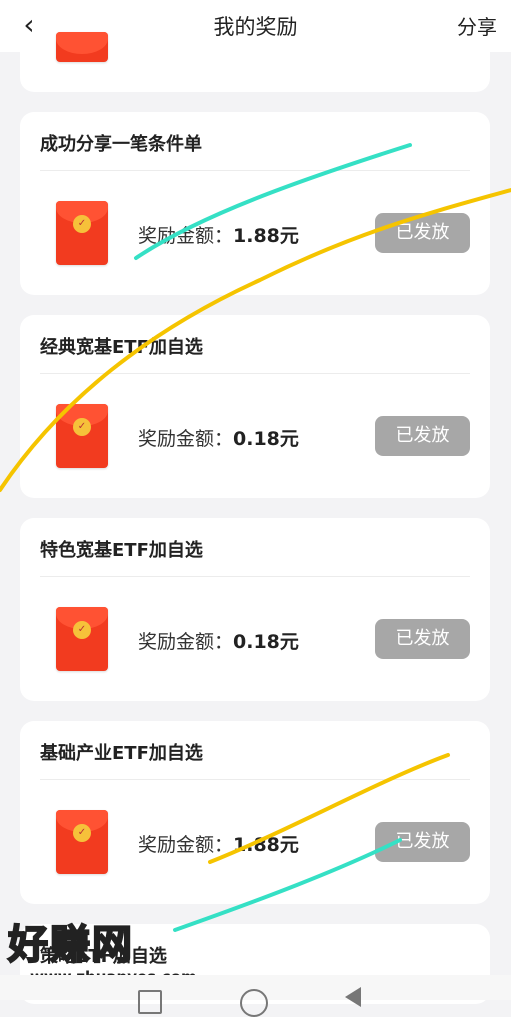  Describe the element at coordinates (353, 997) in the screenshot. I see `nav-back-icon` at that location.